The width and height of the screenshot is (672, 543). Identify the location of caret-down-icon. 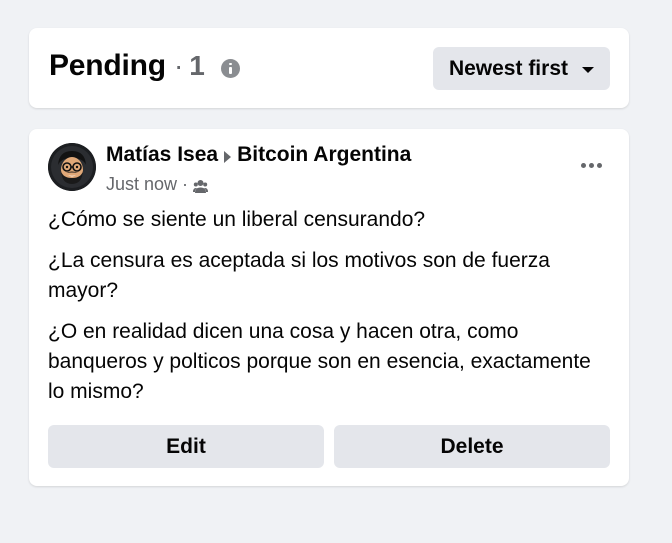
(588, 70).